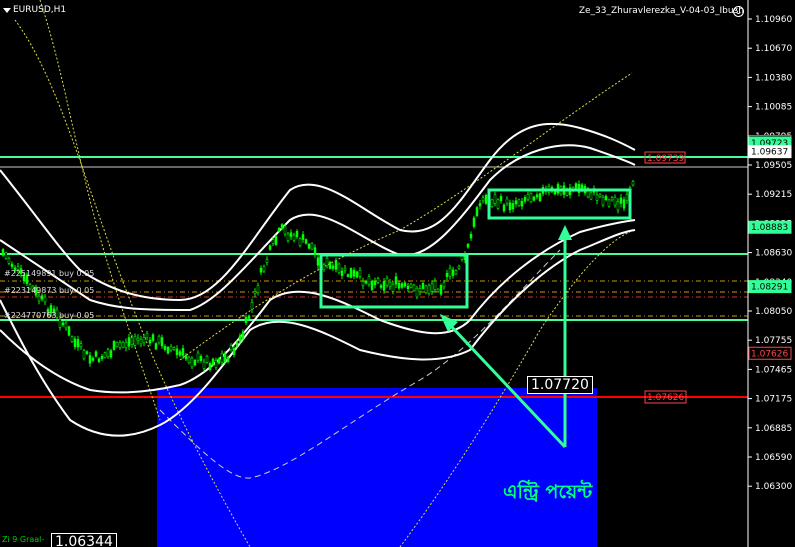 The image size is (795, 547). I want to click on triangle-down-icon, so click(7, 10).